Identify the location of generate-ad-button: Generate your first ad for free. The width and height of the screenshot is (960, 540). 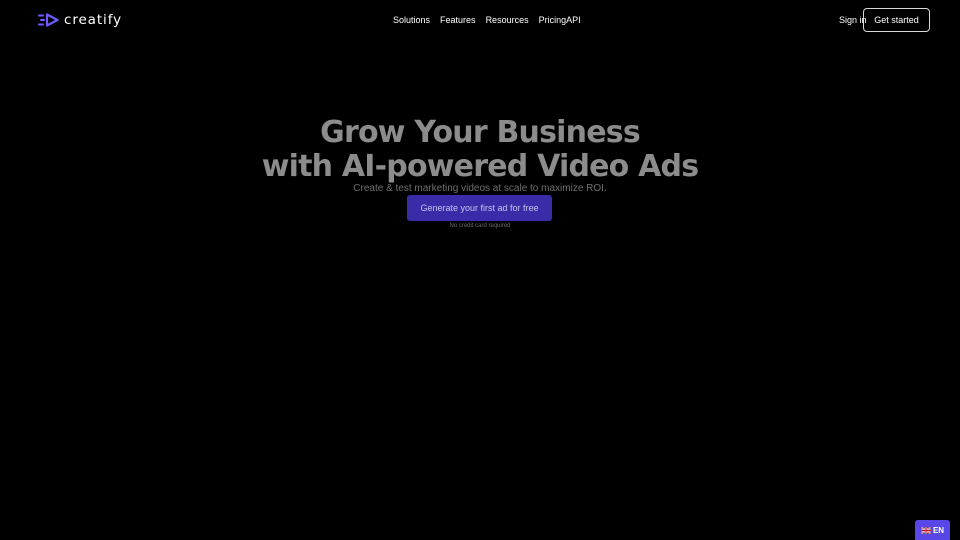
(479, 208).